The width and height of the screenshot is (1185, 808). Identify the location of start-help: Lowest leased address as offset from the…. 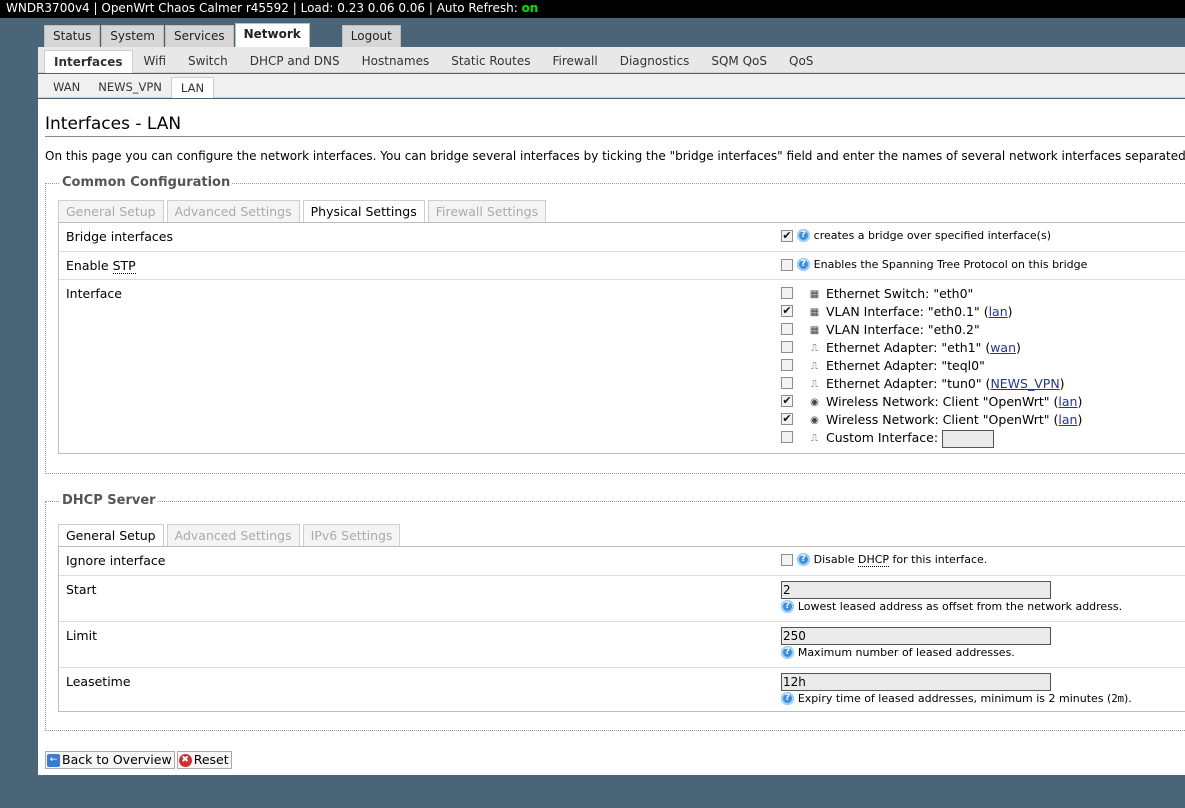
(960, 606).